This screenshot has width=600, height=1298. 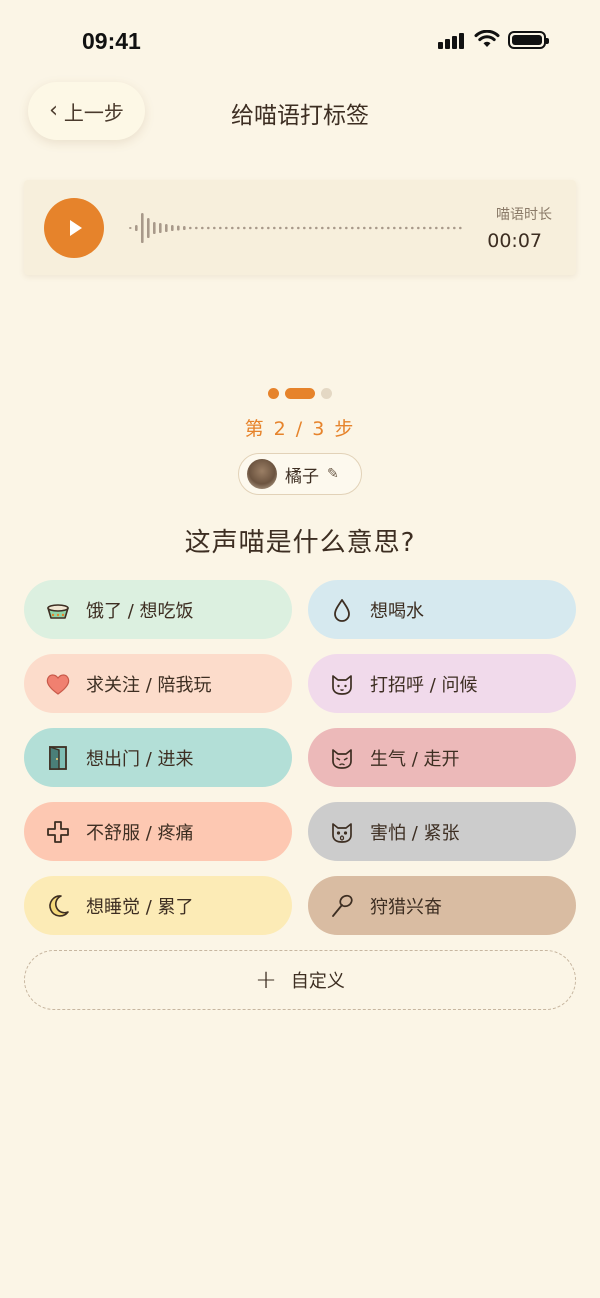 I want to click on step-indicator, so click(x=300, y=393).